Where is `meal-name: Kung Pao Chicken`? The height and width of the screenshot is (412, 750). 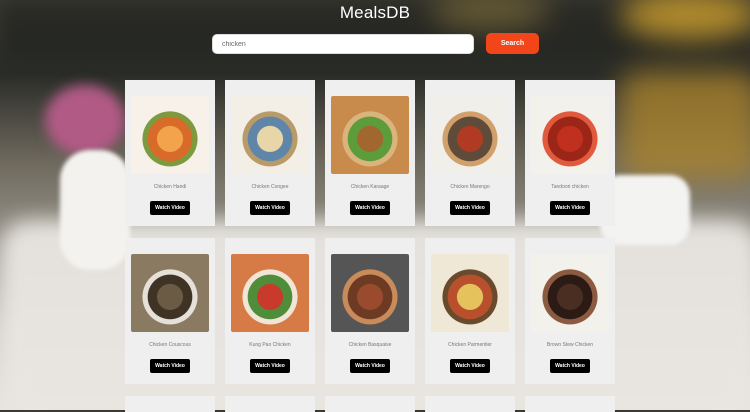
meal-name: Kung Pao Chicken is located at coordinates (270, 345).